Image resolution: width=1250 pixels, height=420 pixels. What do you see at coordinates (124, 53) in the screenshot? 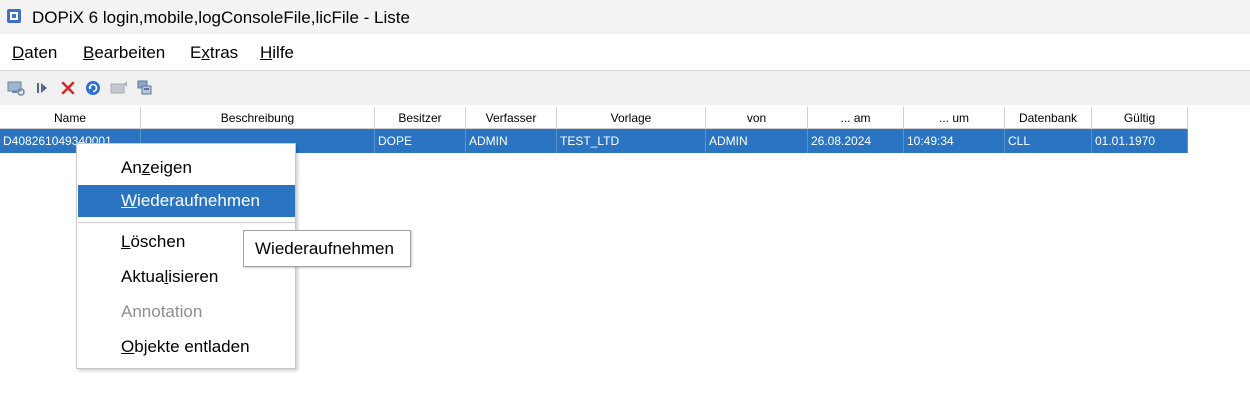
I see `menu-bearbeiten: Bearbeiten` at bounding box center [124, 53].